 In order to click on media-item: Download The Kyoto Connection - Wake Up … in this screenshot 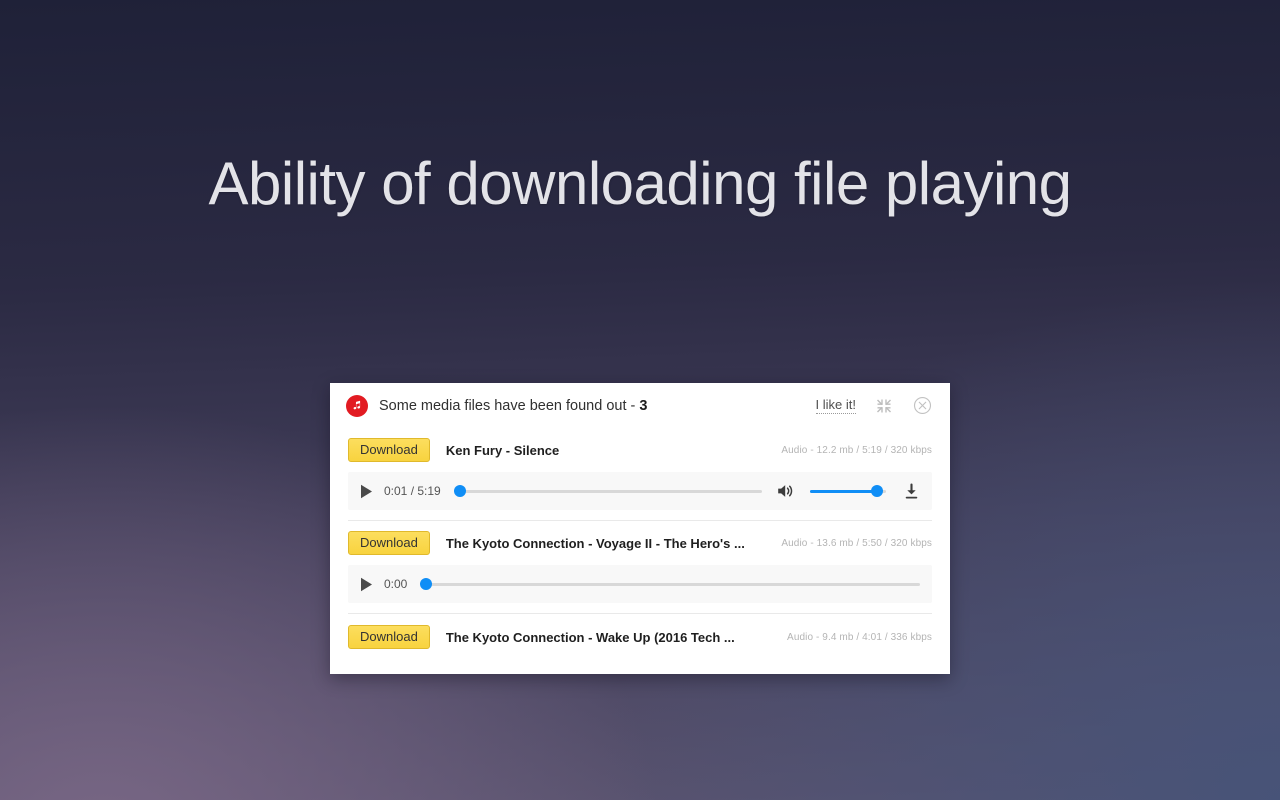, I will do `click(640, 637)`.